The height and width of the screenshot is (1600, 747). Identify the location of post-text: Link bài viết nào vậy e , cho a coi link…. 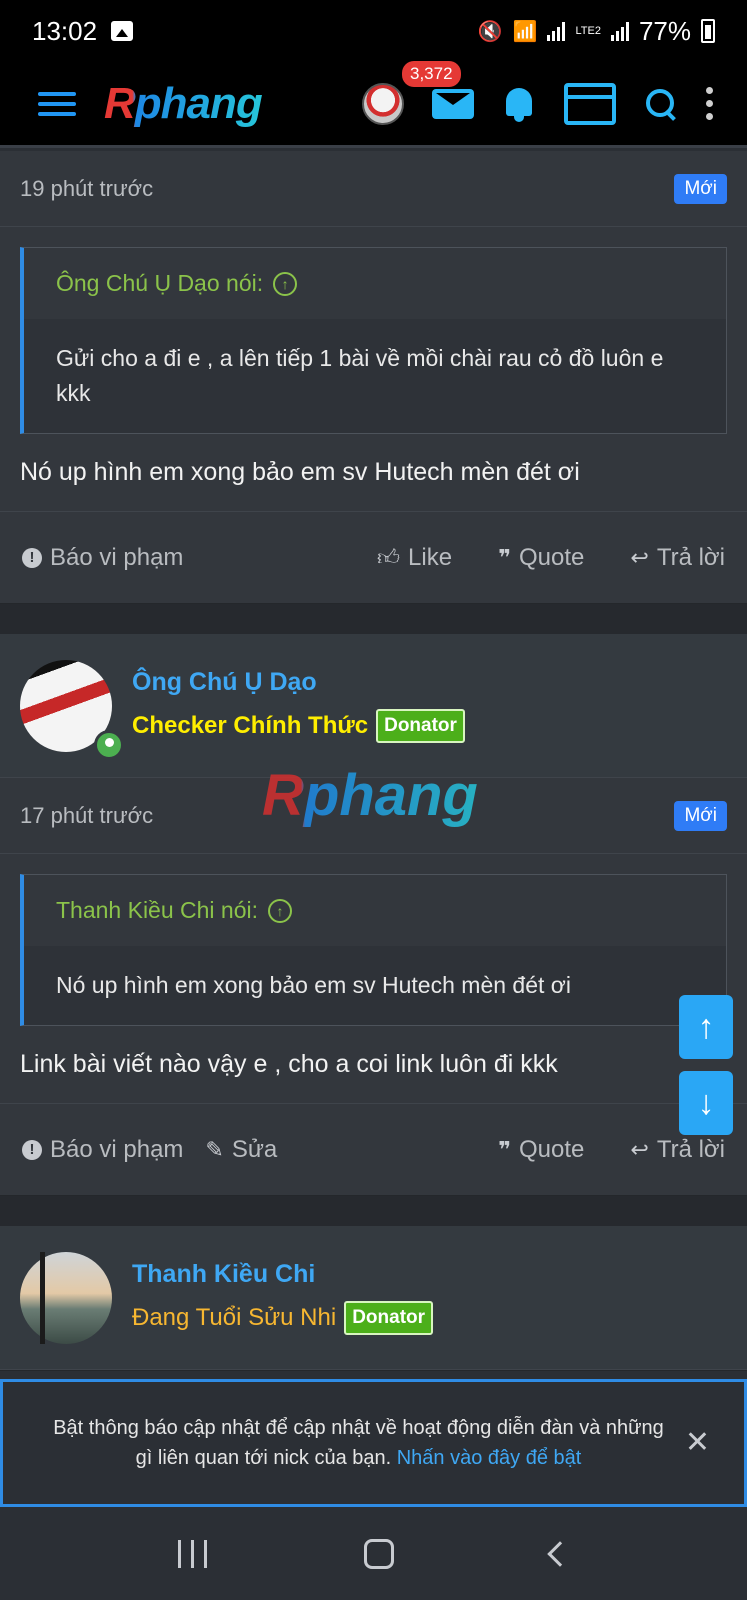
(289, 1064).